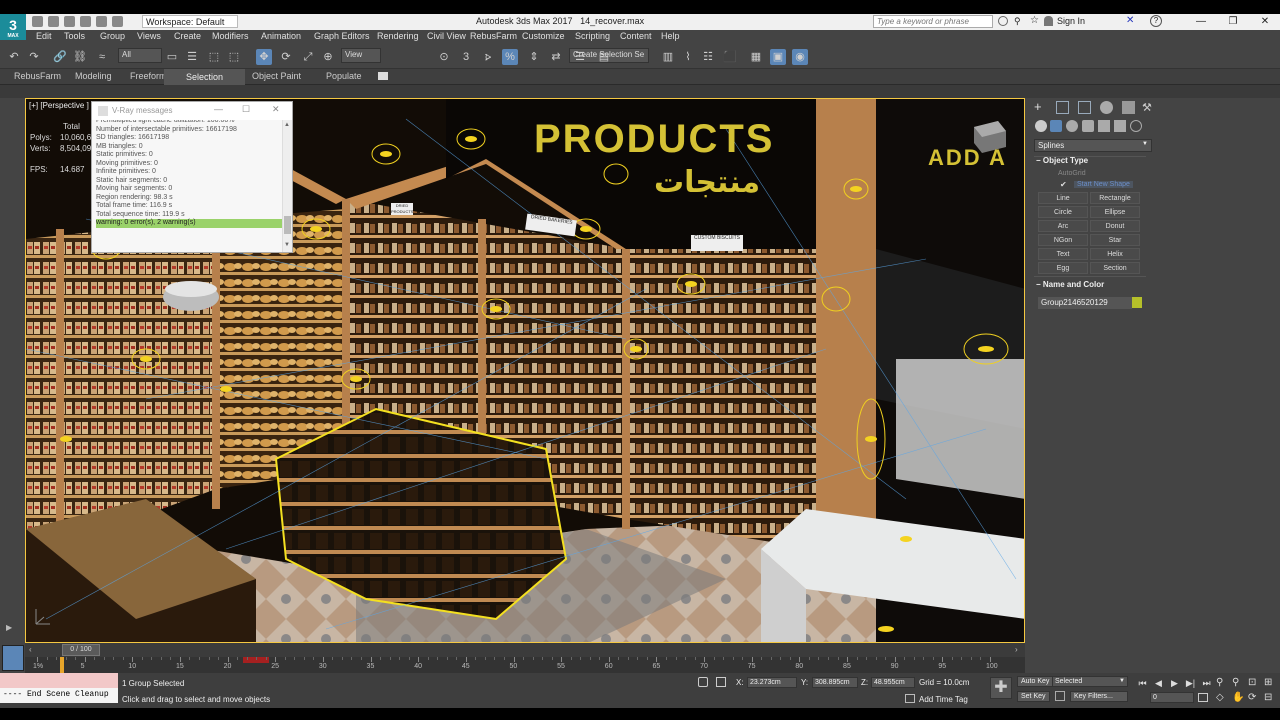 This screenshot has width=1280, height=720. Describe the element at coordinates (1238, 697) in the screenshot. I see `pan-view-icon: ✋` at that location.